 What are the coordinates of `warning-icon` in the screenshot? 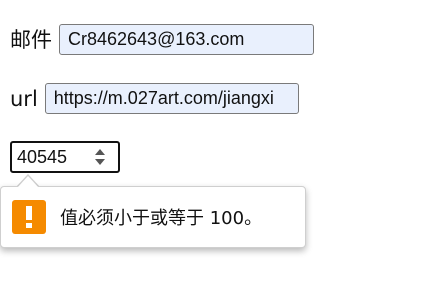 It's located at (29, 217).